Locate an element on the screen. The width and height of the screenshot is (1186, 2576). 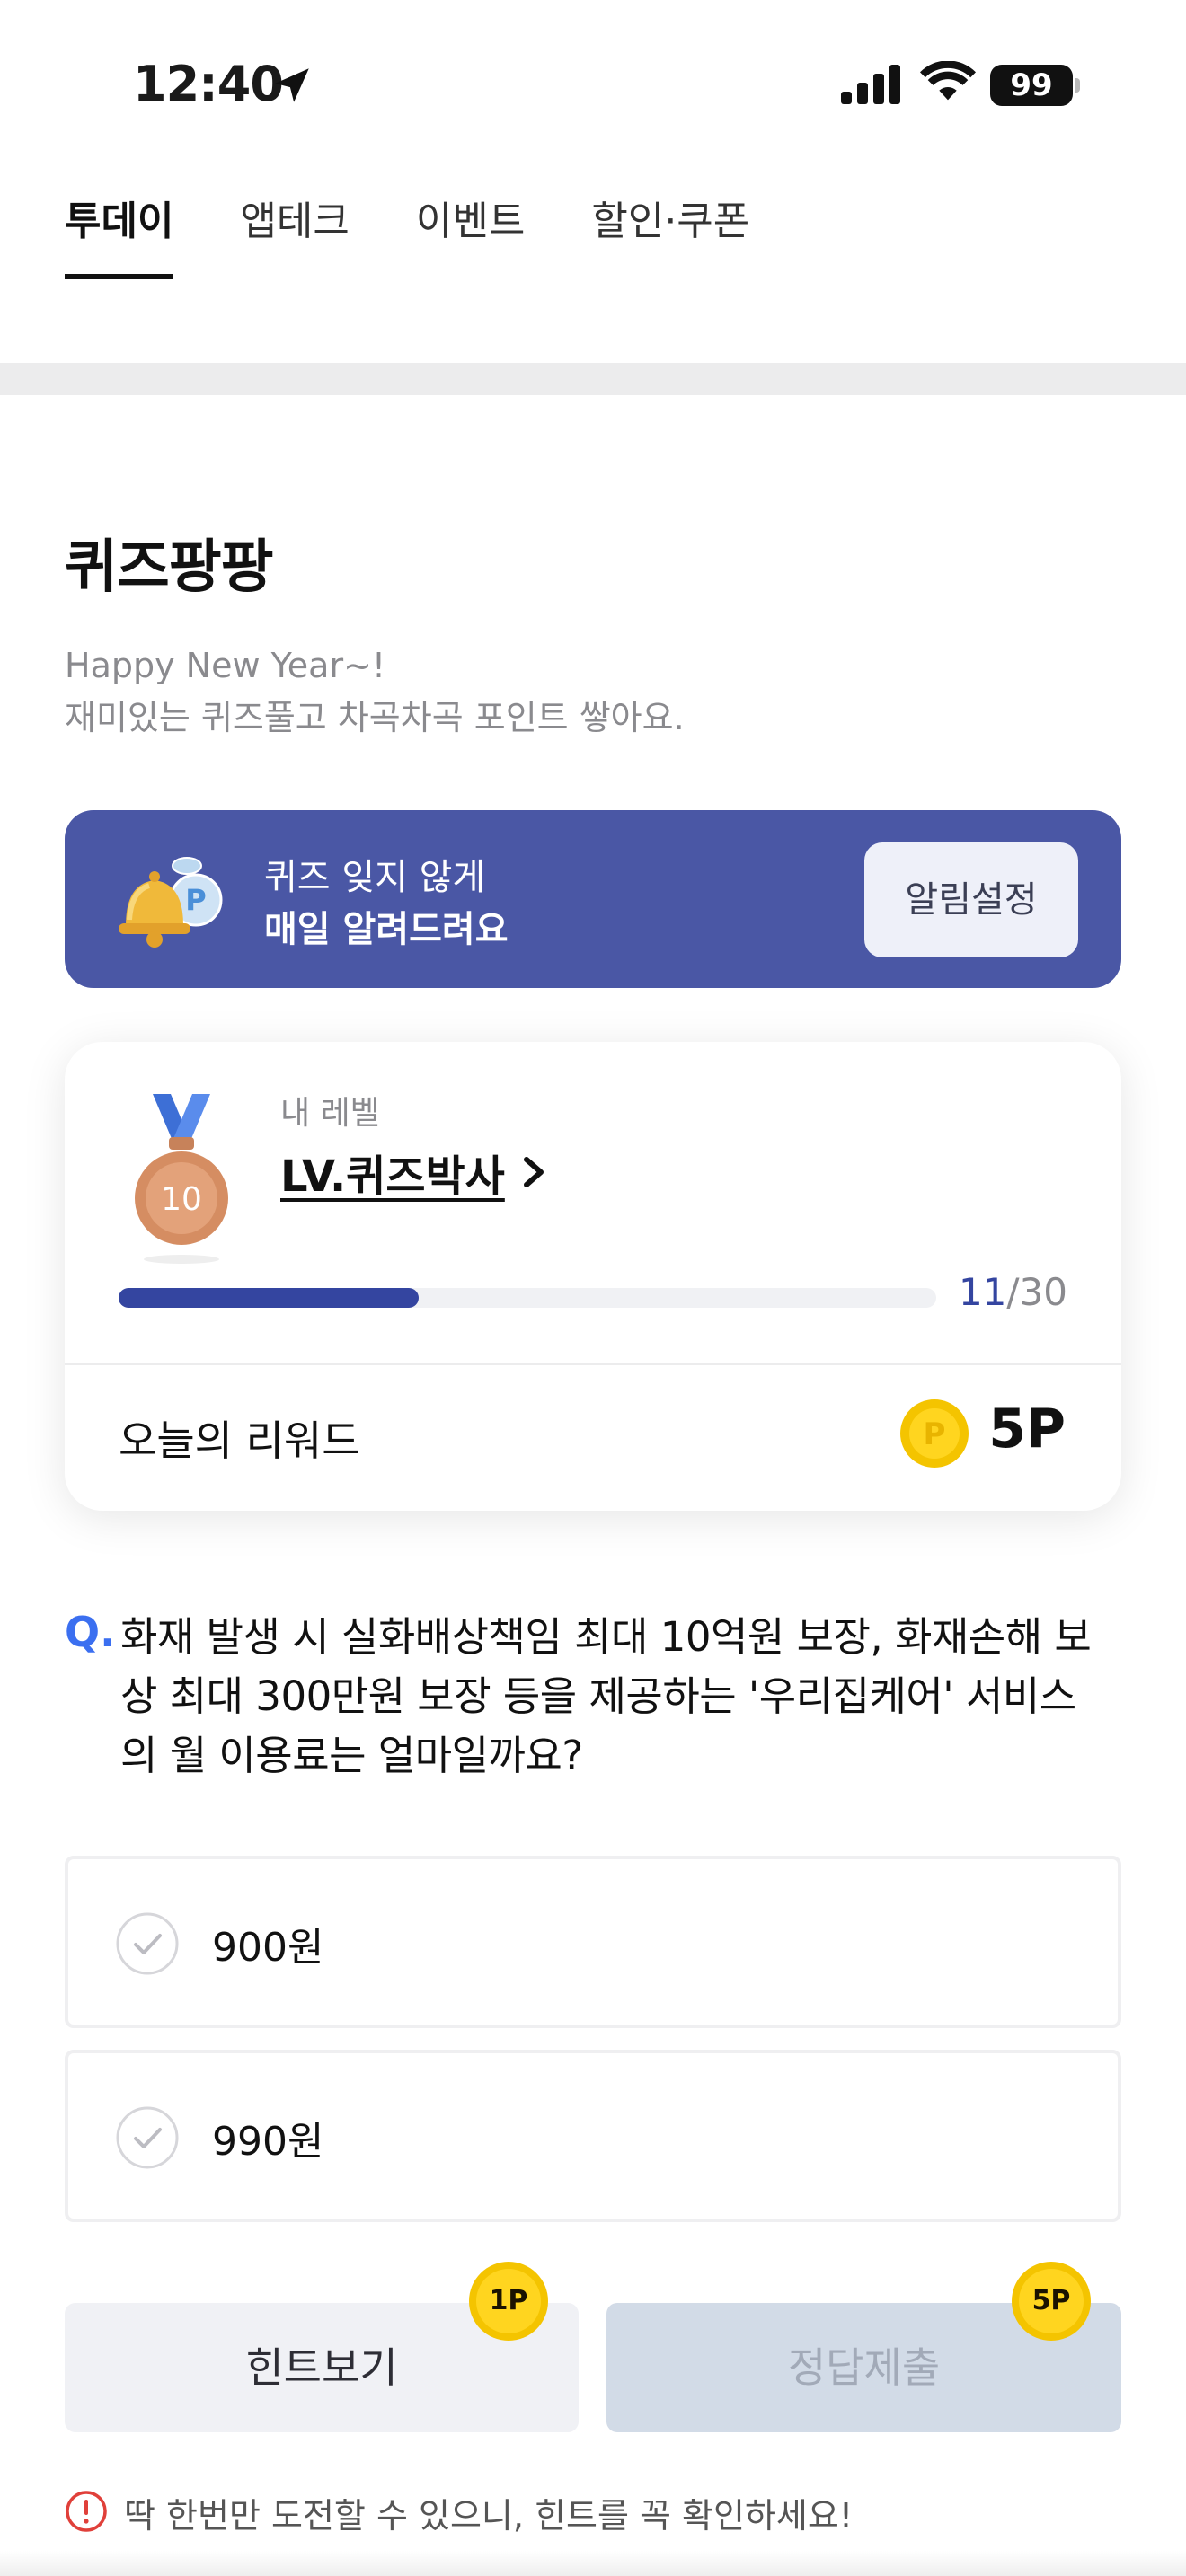
card-divider is located at coordinates (593, 1364).